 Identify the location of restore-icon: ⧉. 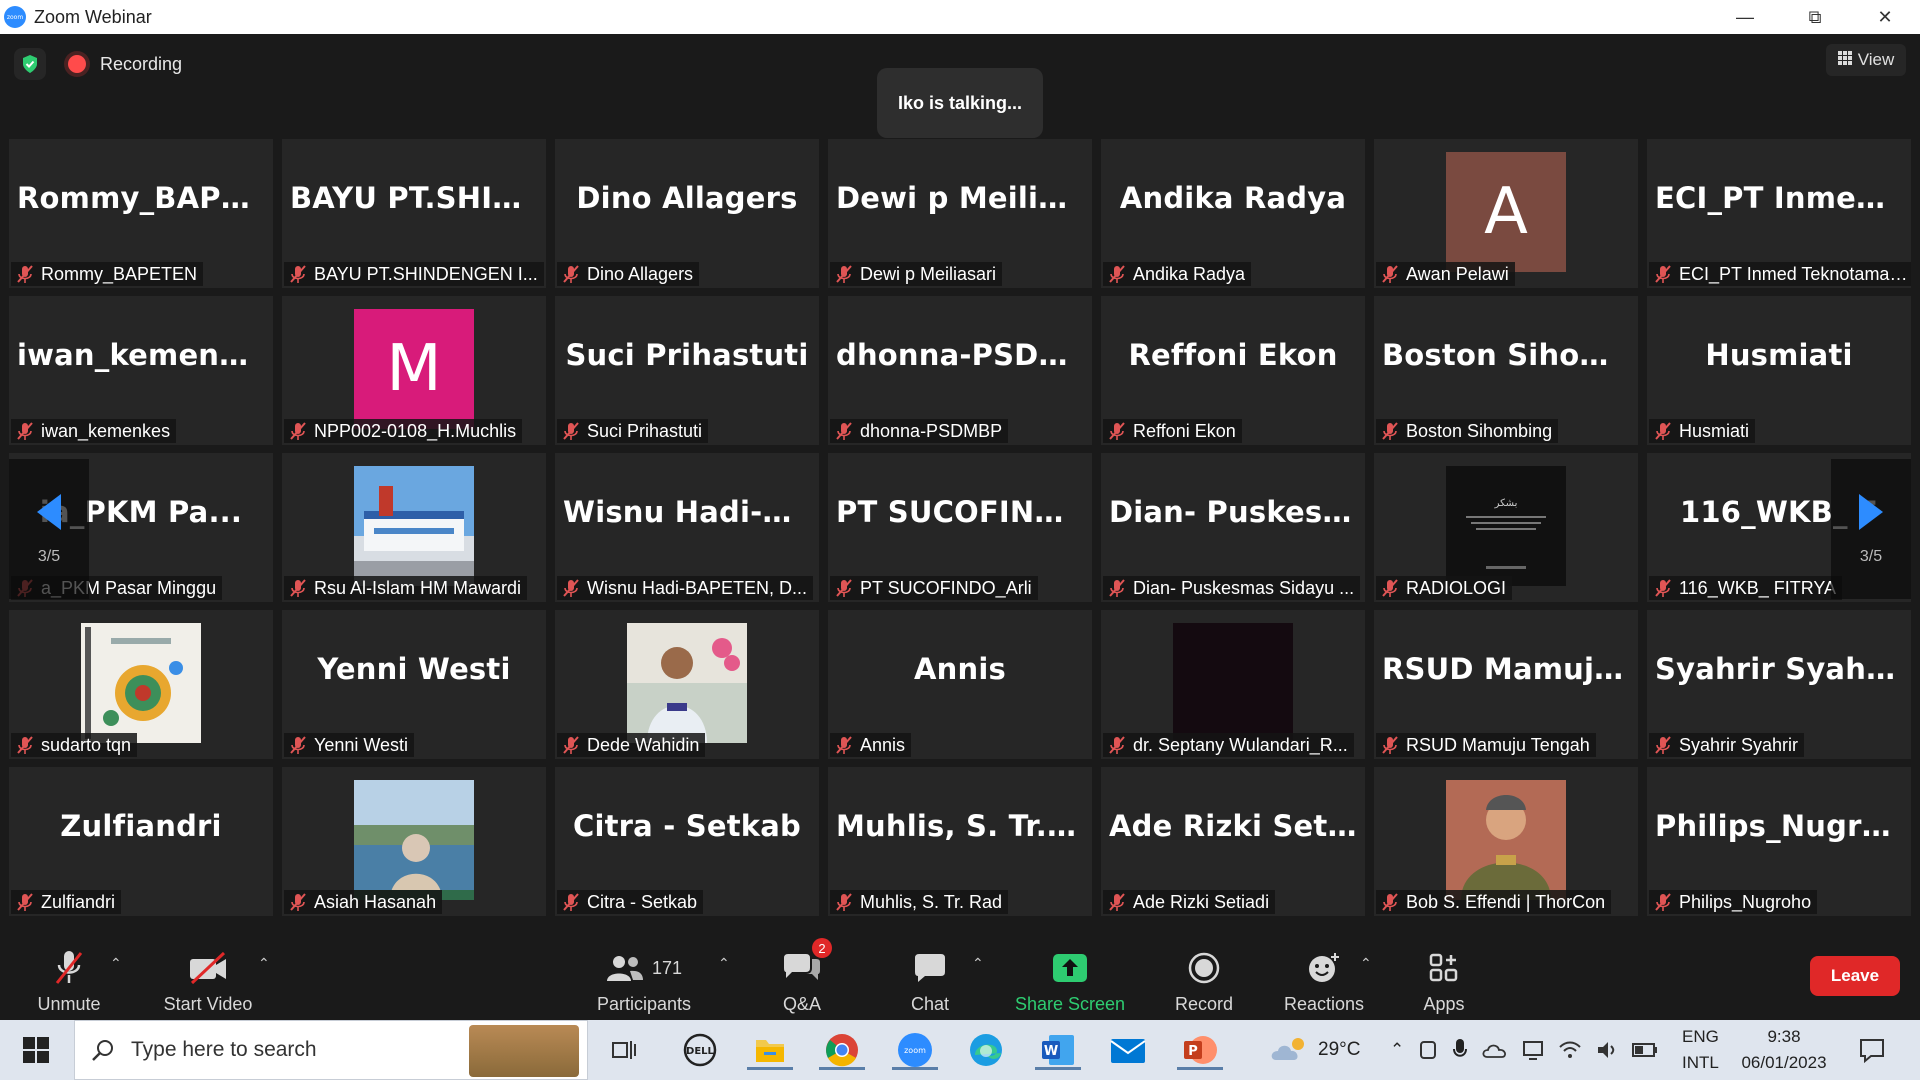
(1815, 17).